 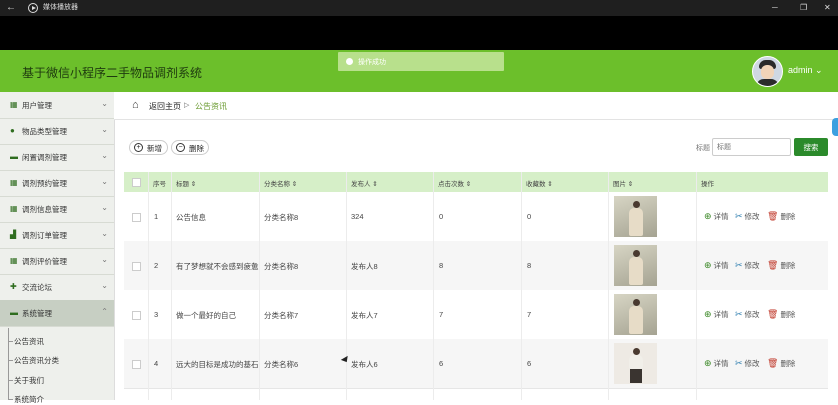 I want to click on check-circle-icon, so click(x=349, y=61).